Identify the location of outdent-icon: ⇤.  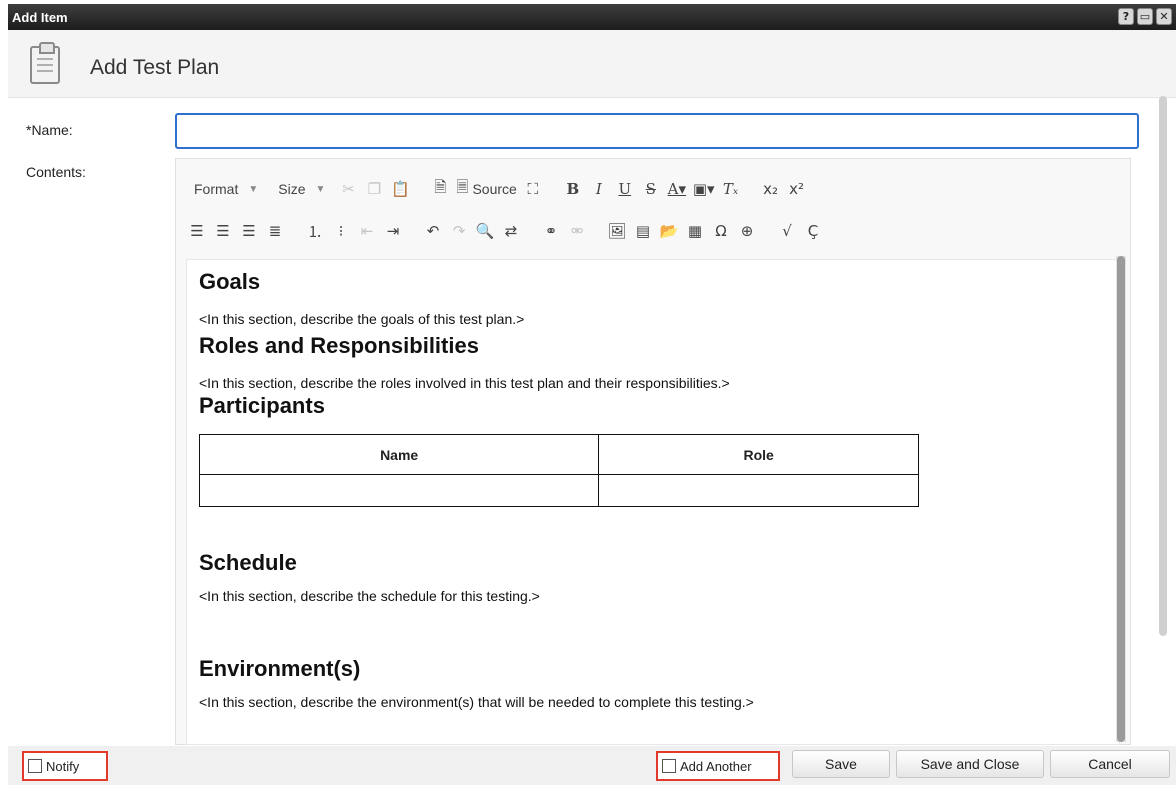
(367, 231).